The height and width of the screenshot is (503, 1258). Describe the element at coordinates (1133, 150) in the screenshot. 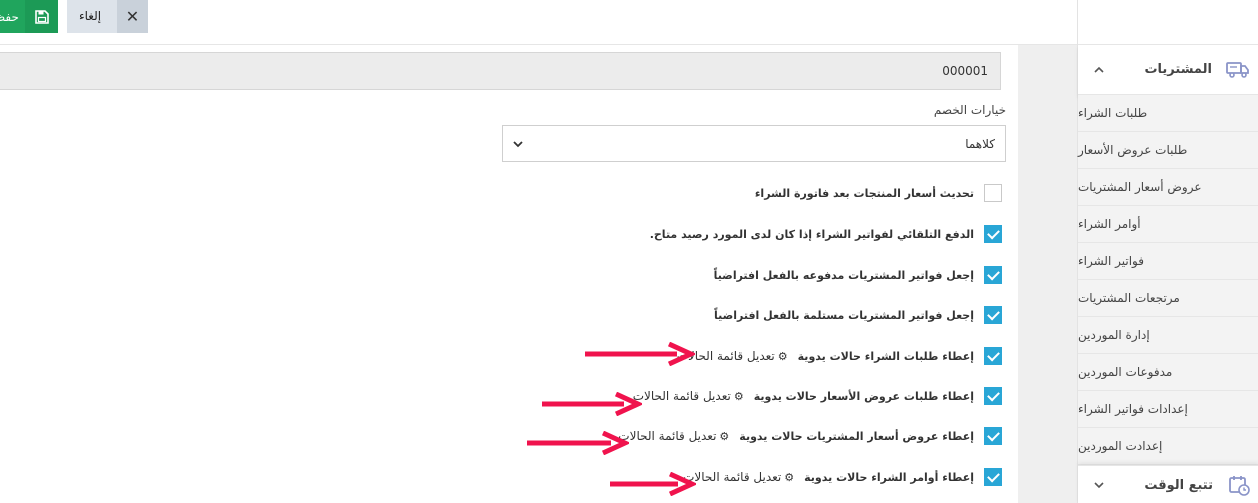

I see `sidebar-item-label: طلبات عروض الأسعار` at that location.